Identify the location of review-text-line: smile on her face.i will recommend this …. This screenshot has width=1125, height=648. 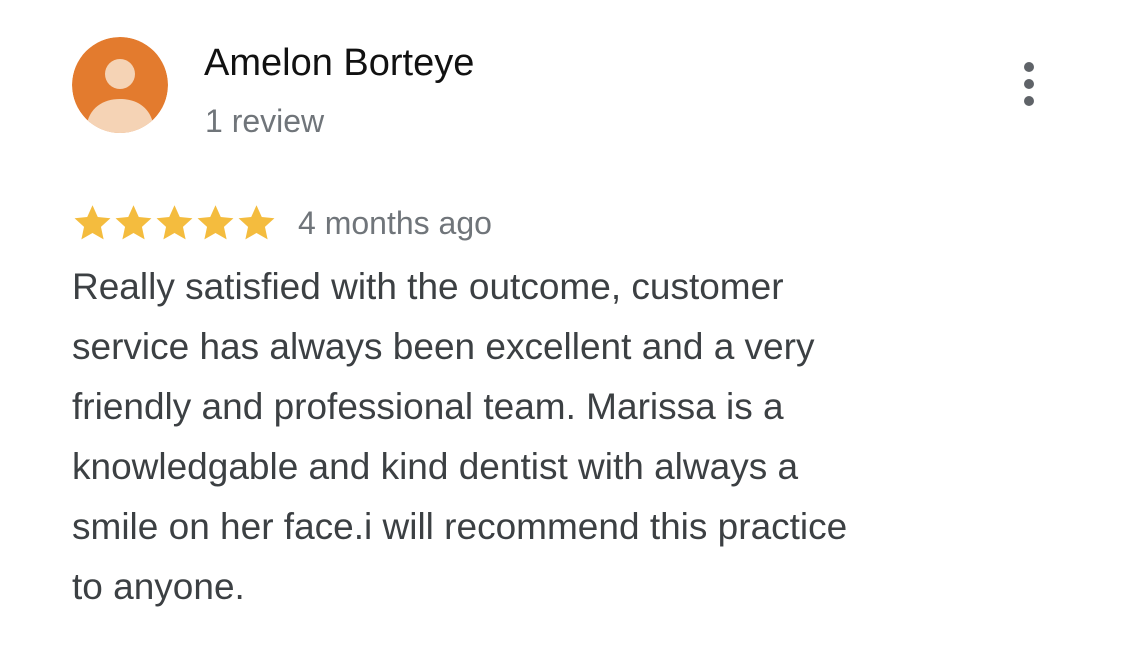
(460, 526).